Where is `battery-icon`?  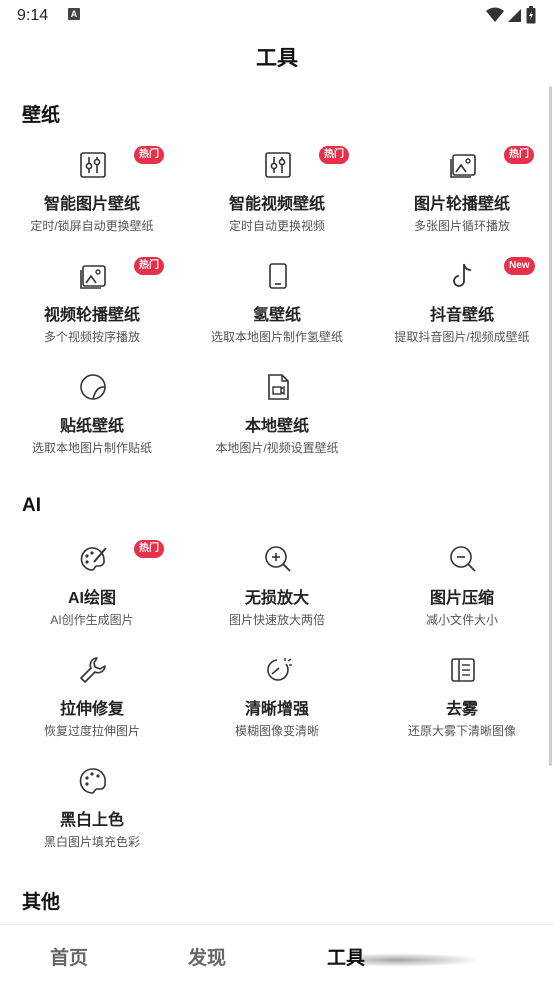
battery-icon is located at coordinates (531, 15).